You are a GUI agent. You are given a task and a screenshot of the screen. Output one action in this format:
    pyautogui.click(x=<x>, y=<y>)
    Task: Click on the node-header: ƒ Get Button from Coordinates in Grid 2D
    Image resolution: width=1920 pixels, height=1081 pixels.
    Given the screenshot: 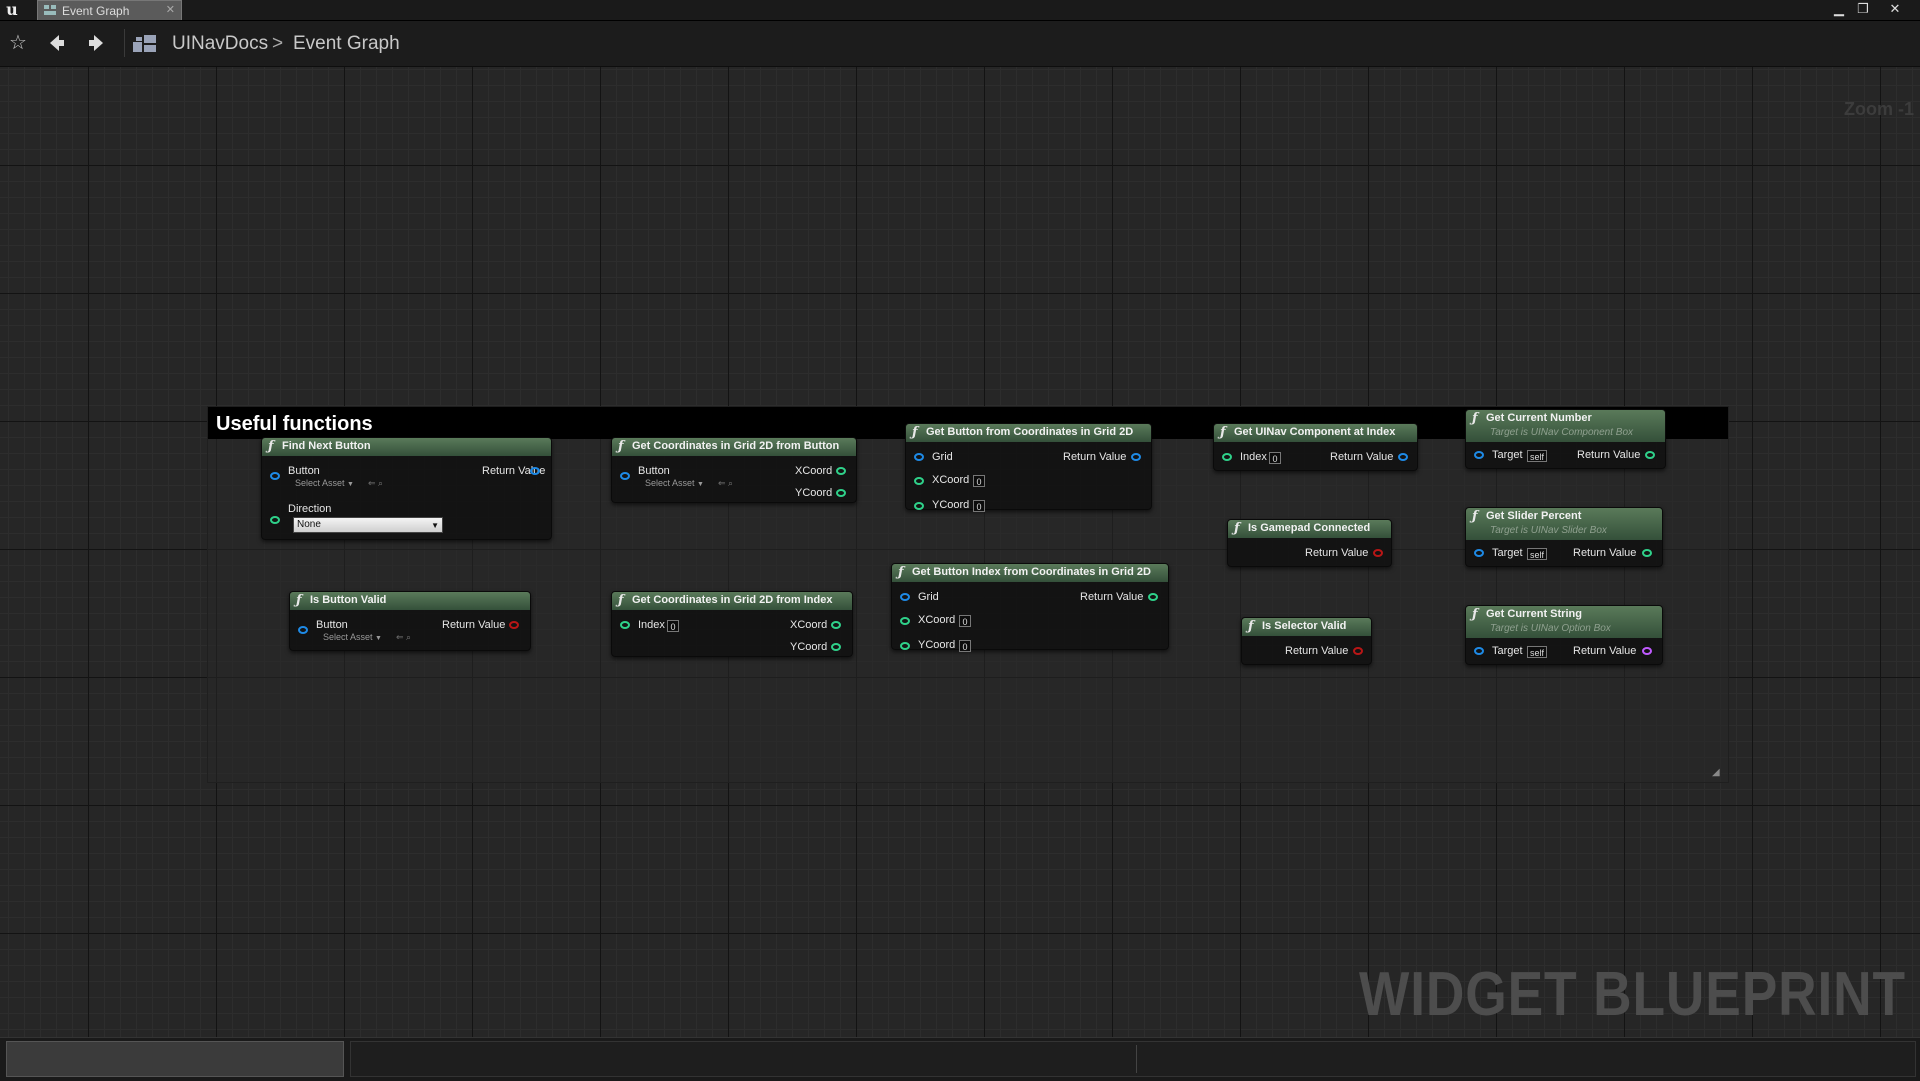 What is the action you would take?
    pyautogui.click(x=1028, y=433)
    